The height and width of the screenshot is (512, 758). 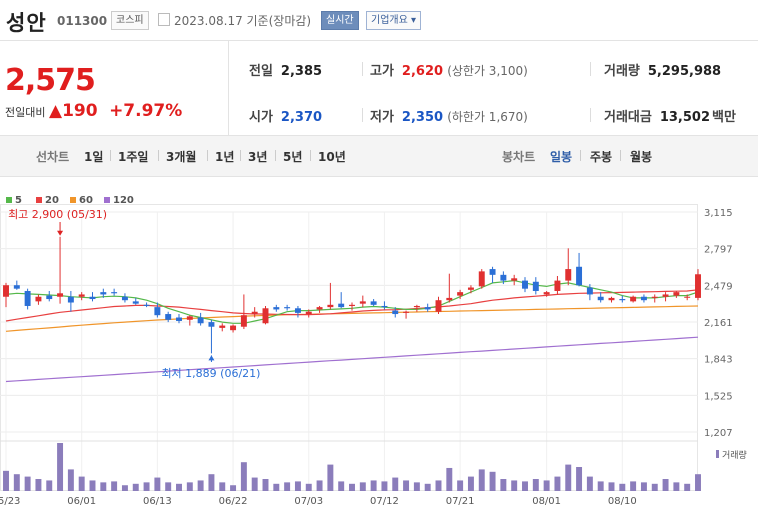 What do you see at coordinates (211, 358) in the screenshot?
I see `low-arrow-head` at bounding box center [211, 358].